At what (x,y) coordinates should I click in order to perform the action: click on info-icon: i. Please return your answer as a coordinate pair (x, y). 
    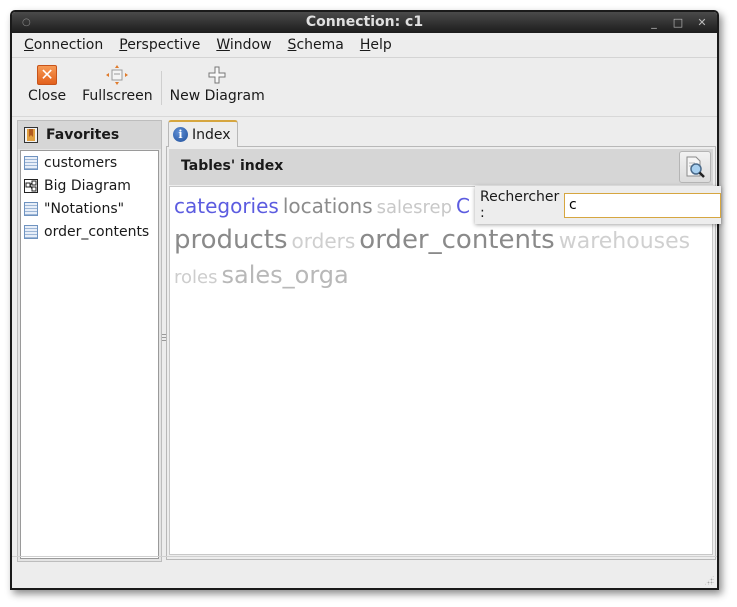
    Looking at the image, I should click on (180, 134).